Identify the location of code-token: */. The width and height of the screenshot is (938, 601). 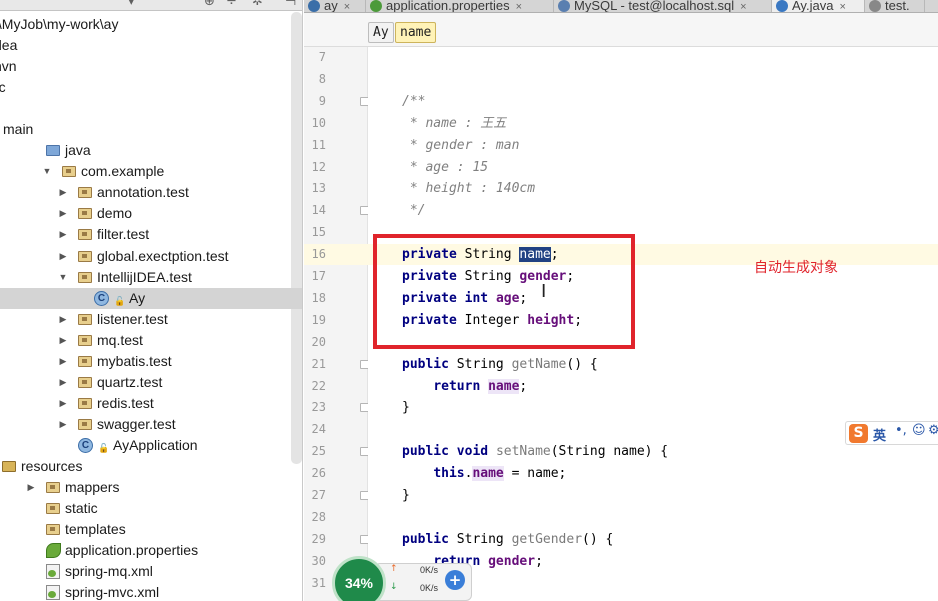
(414, 211).